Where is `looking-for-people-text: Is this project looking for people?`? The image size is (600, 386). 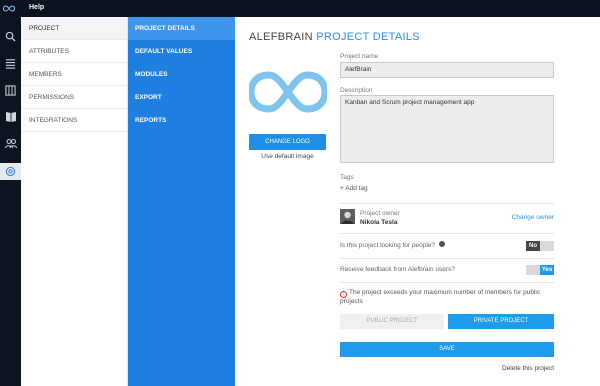
looking-for-people-text: Is this project looking for people? is located at coordinates (388, 245).